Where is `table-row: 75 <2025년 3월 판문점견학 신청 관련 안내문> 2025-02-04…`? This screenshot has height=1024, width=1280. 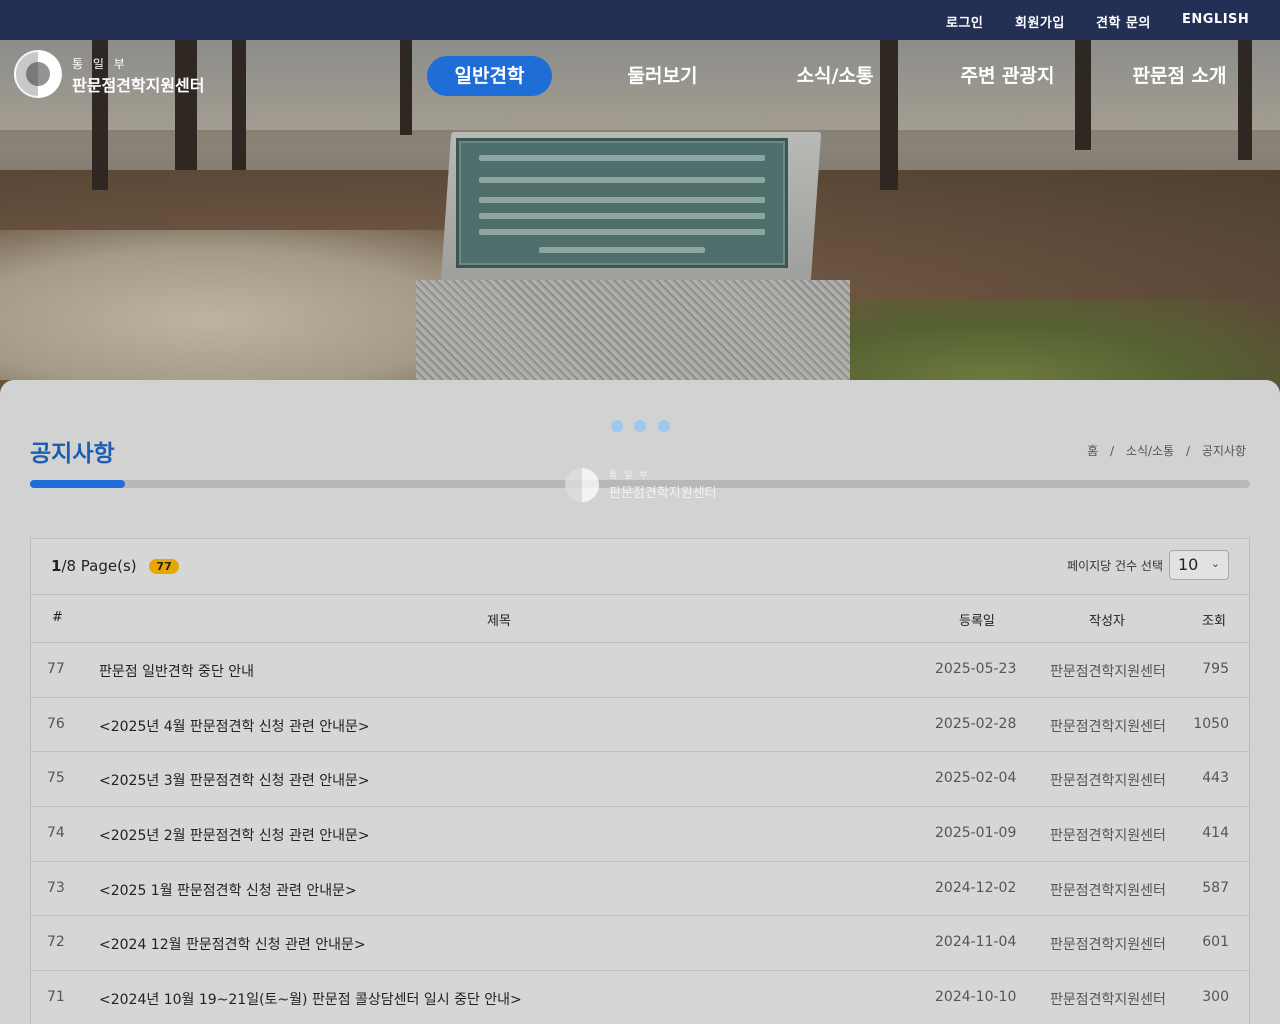
table-row: 75 <2025년 3월 판문점견학 신청 관련 안내문> 2025-02-04… is located at coordinates (640, 780).